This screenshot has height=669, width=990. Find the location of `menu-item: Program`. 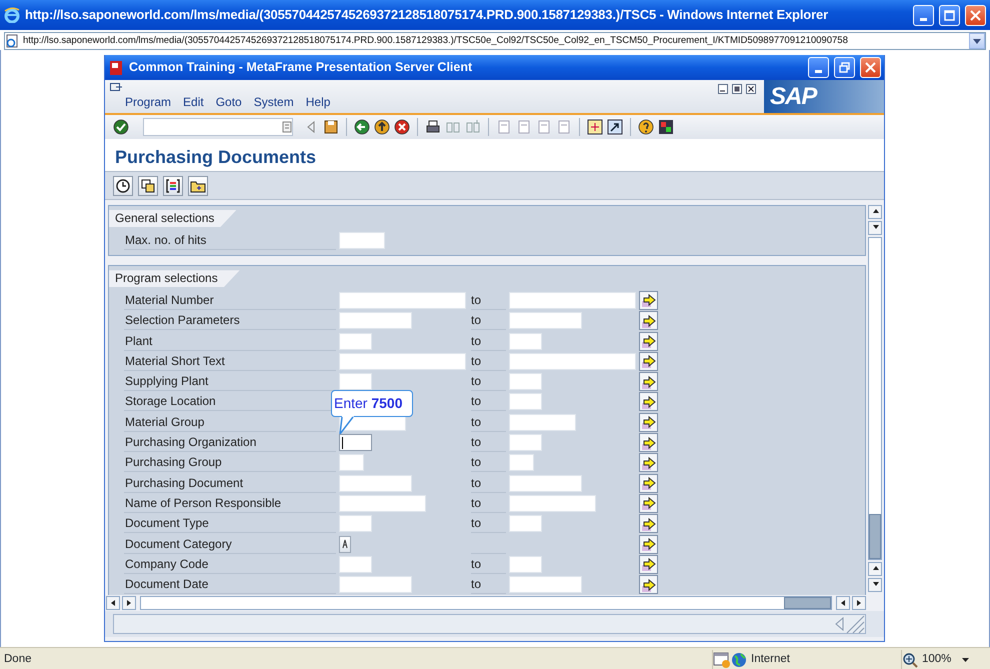

menu-item: Program is located at coordinates (148, 103).